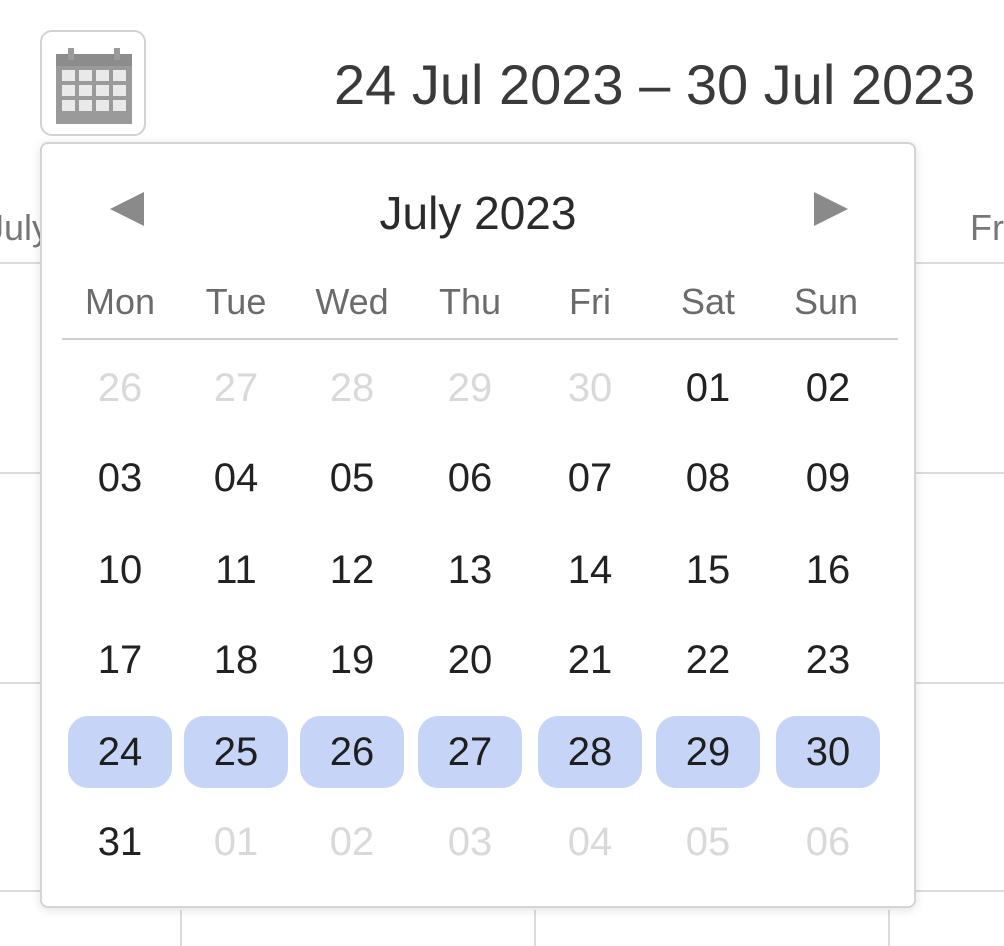 The image size is (1004, 946). What do you see at coordinates (120, 752) in the screenshot?
I see `day-cell-selected: 24` at bounding box center [120, 752].